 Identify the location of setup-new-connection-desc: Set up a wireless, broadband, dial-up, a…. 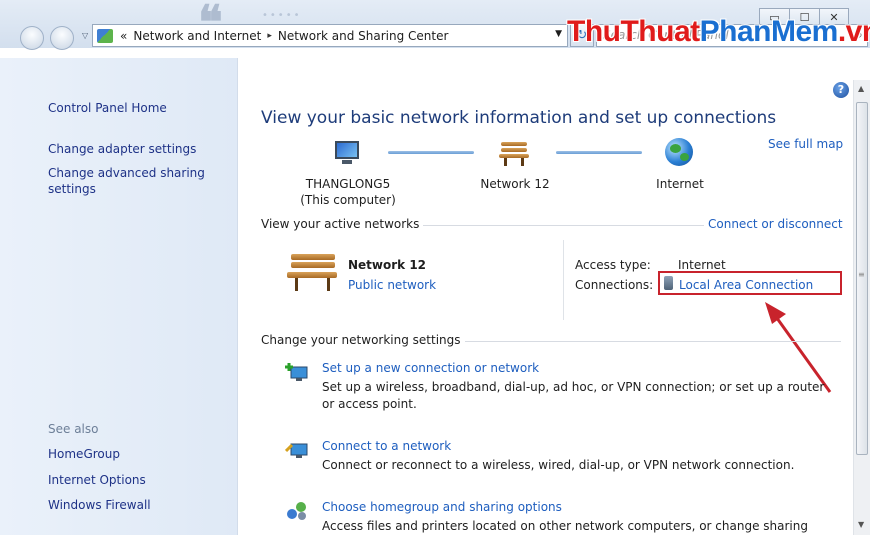
(573, 395).